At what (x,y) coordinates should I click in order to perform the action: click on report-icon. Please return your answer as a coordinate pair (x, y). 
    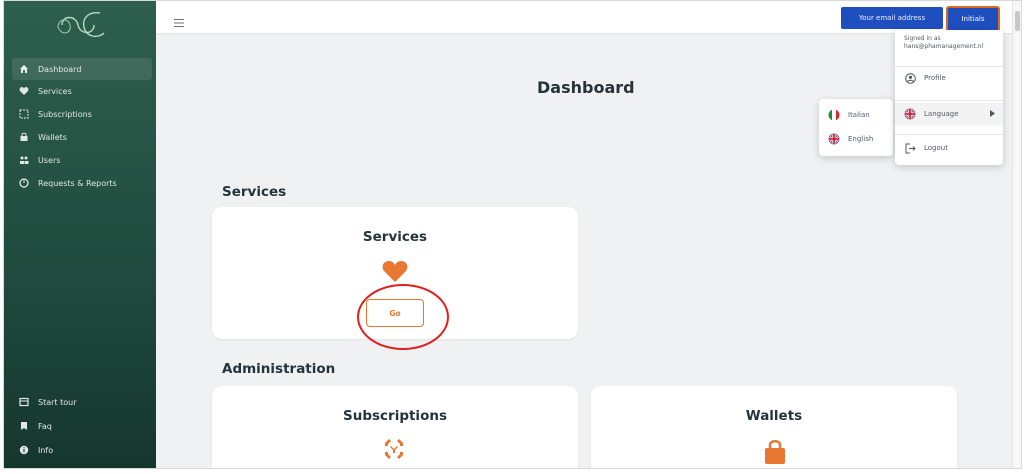
    Looking at the image, I should click on (24, 183).